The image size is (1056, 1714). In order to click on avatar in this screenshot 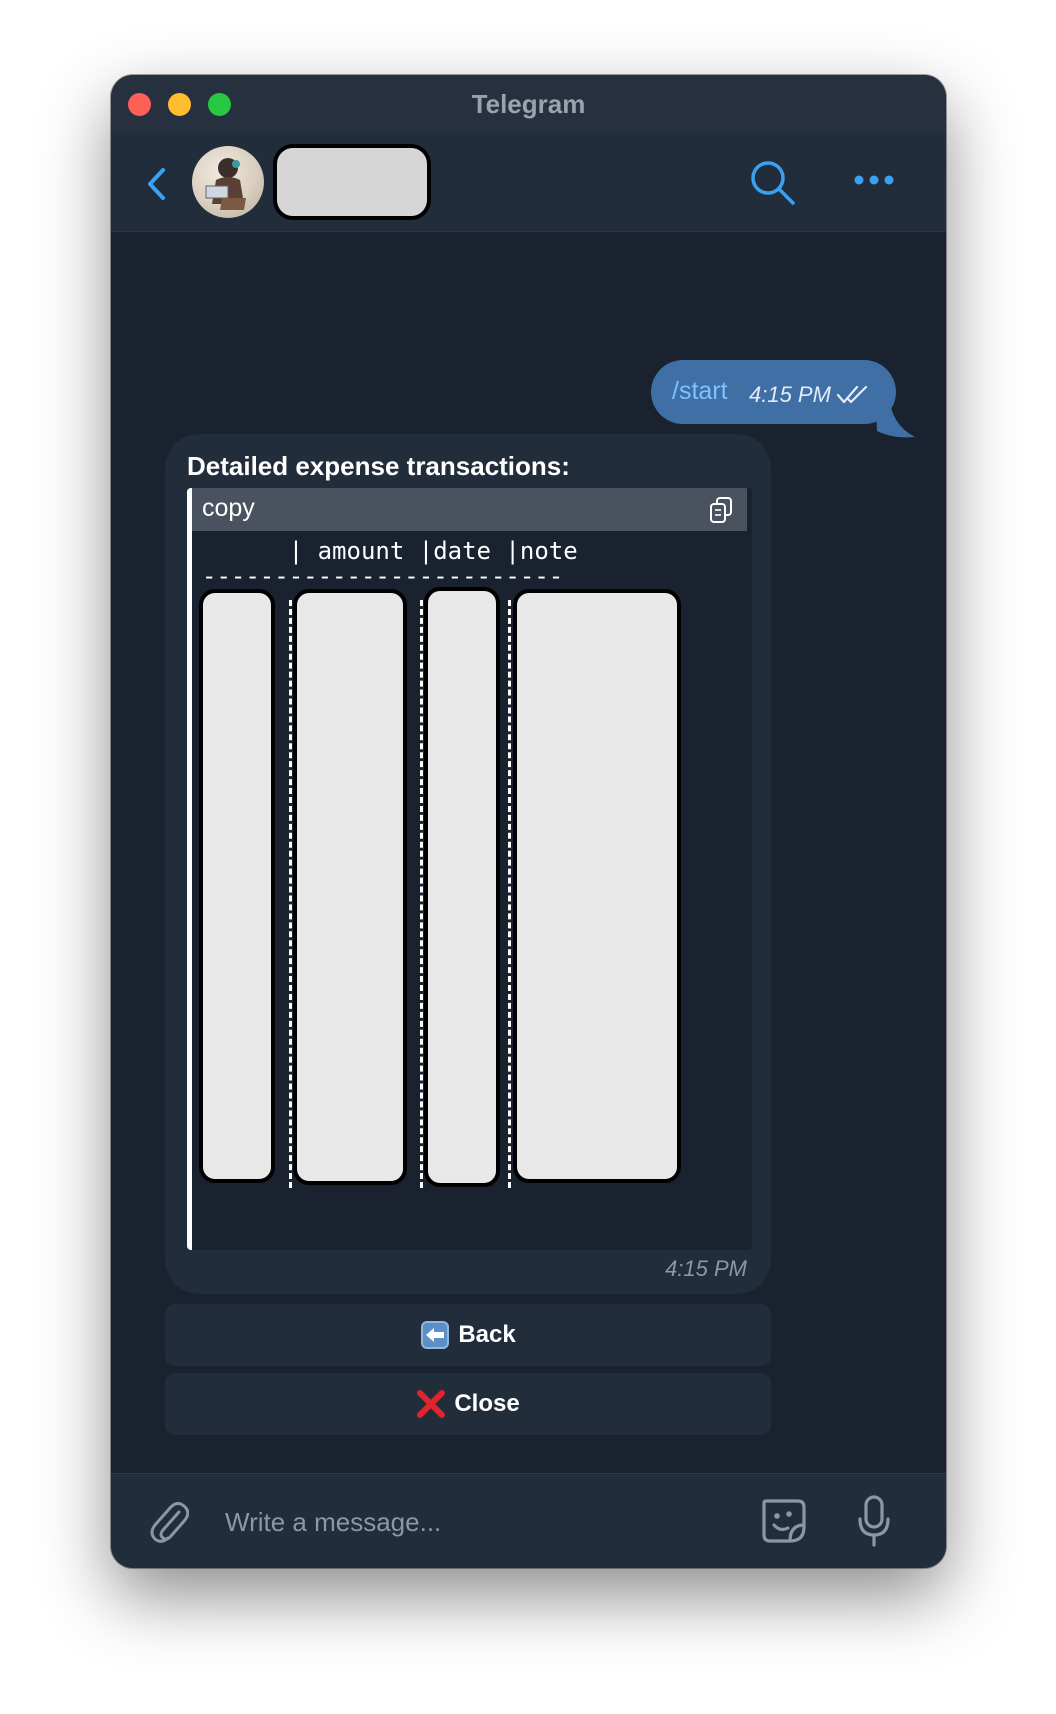, I will do `click(228, 182)`.